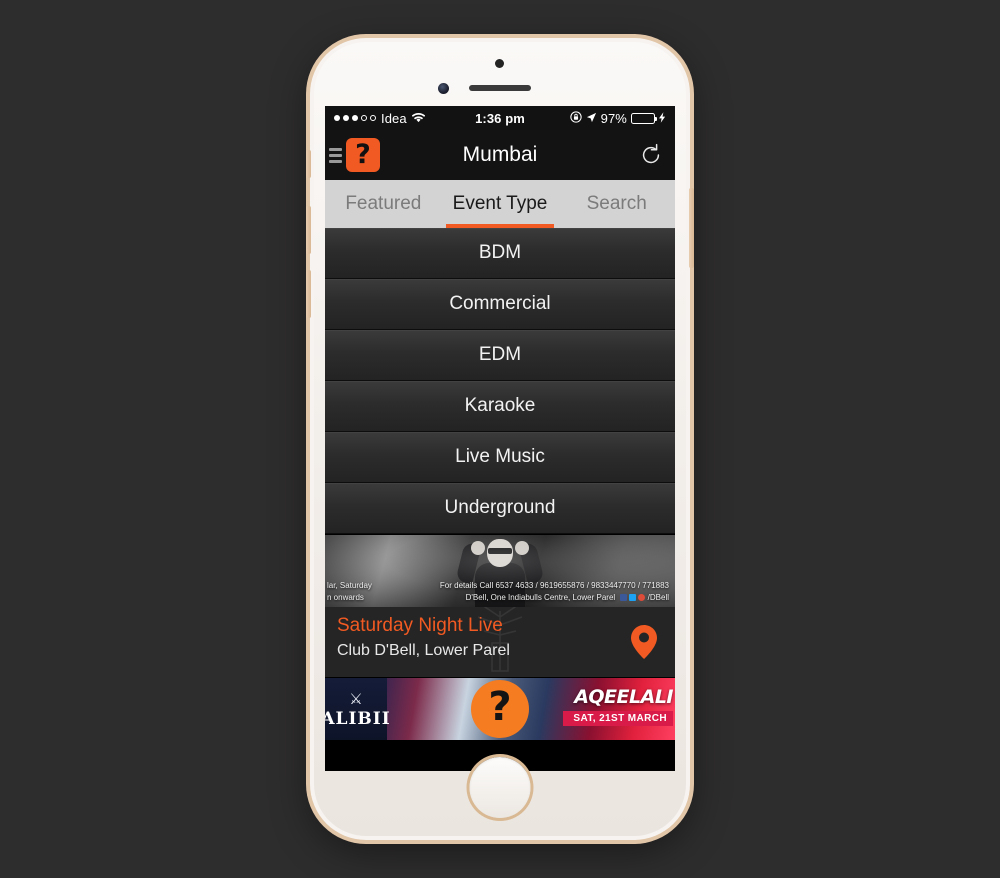  I want to click on carrier-label: Idea, so click(394, 118).